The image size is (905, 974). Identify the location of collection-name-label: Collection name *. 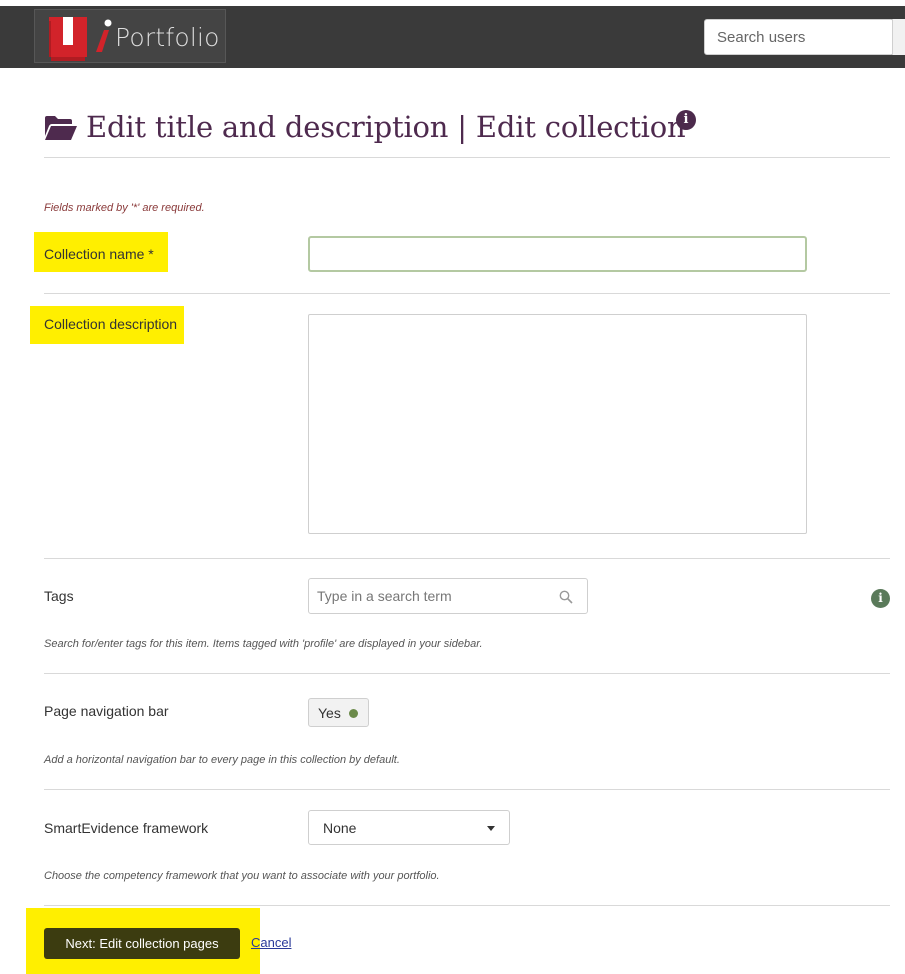
(99, 254).